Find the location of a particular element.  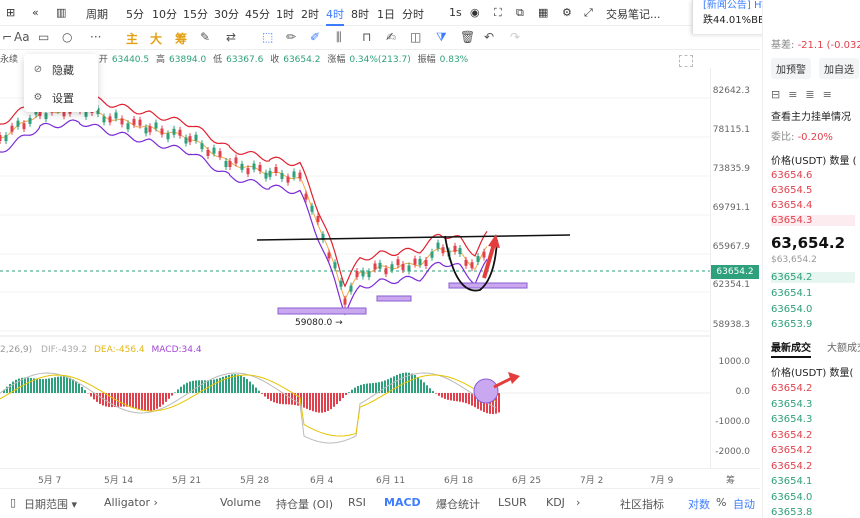

chart-type-icon: ▥ is located at coordinates (61, 12).